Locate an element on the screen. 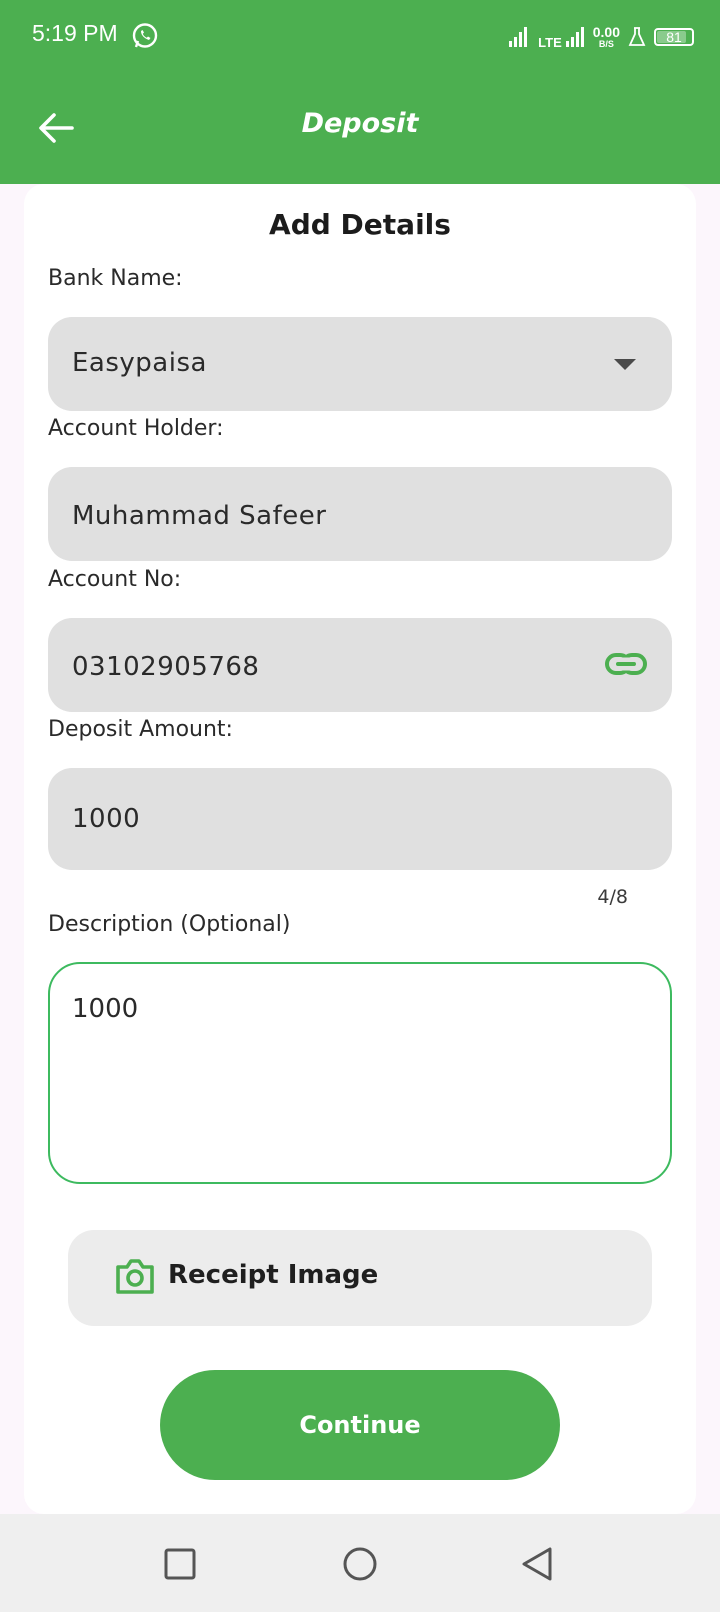 This screenshot has width=720, height=1612. battery-icon: 81 is located at coordinates (674, 37).